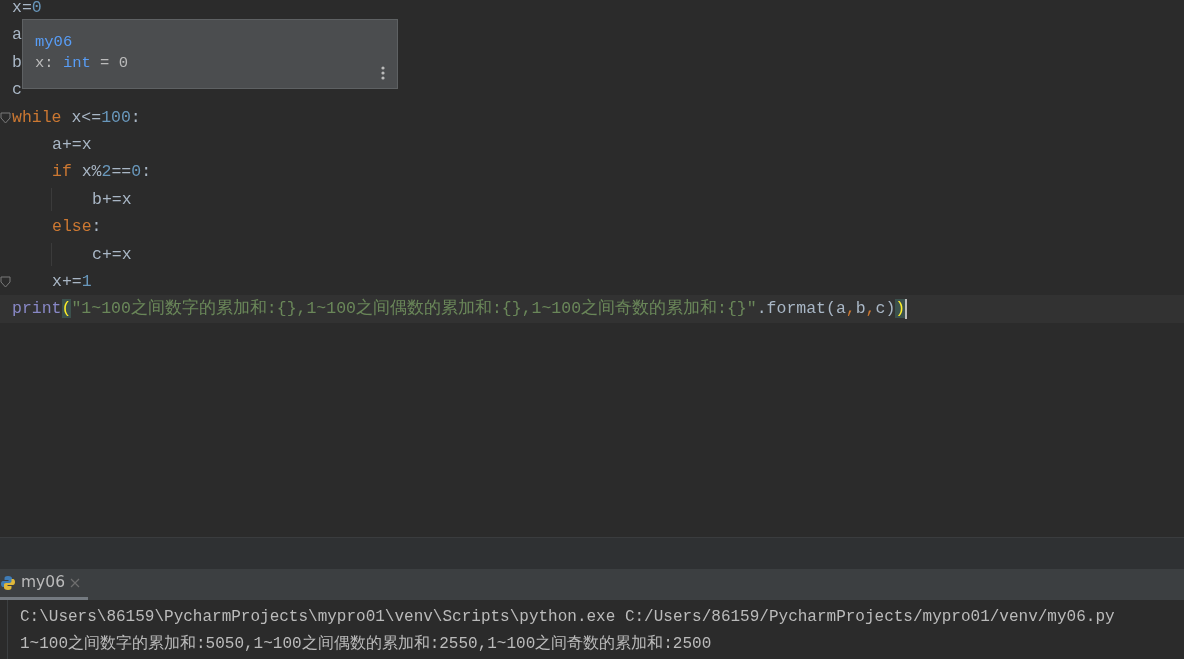 The image size is (1184, 659). I want to click on code-line: c+=x, so click(112, 254).